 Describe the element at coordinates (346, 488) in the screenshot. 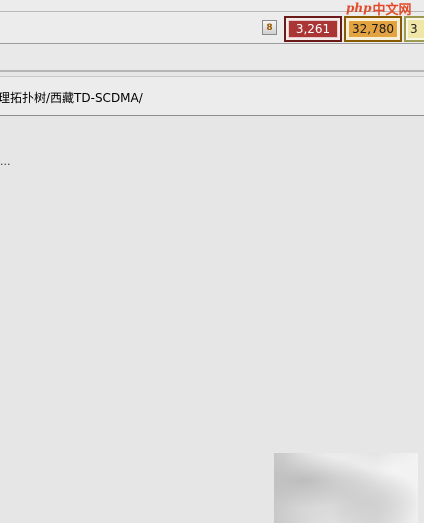

I see `blurred-region` at that location.